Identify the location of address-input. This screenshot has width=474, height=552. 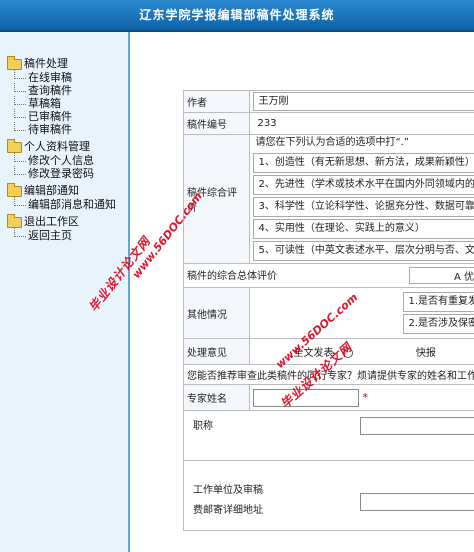
(417, 502).